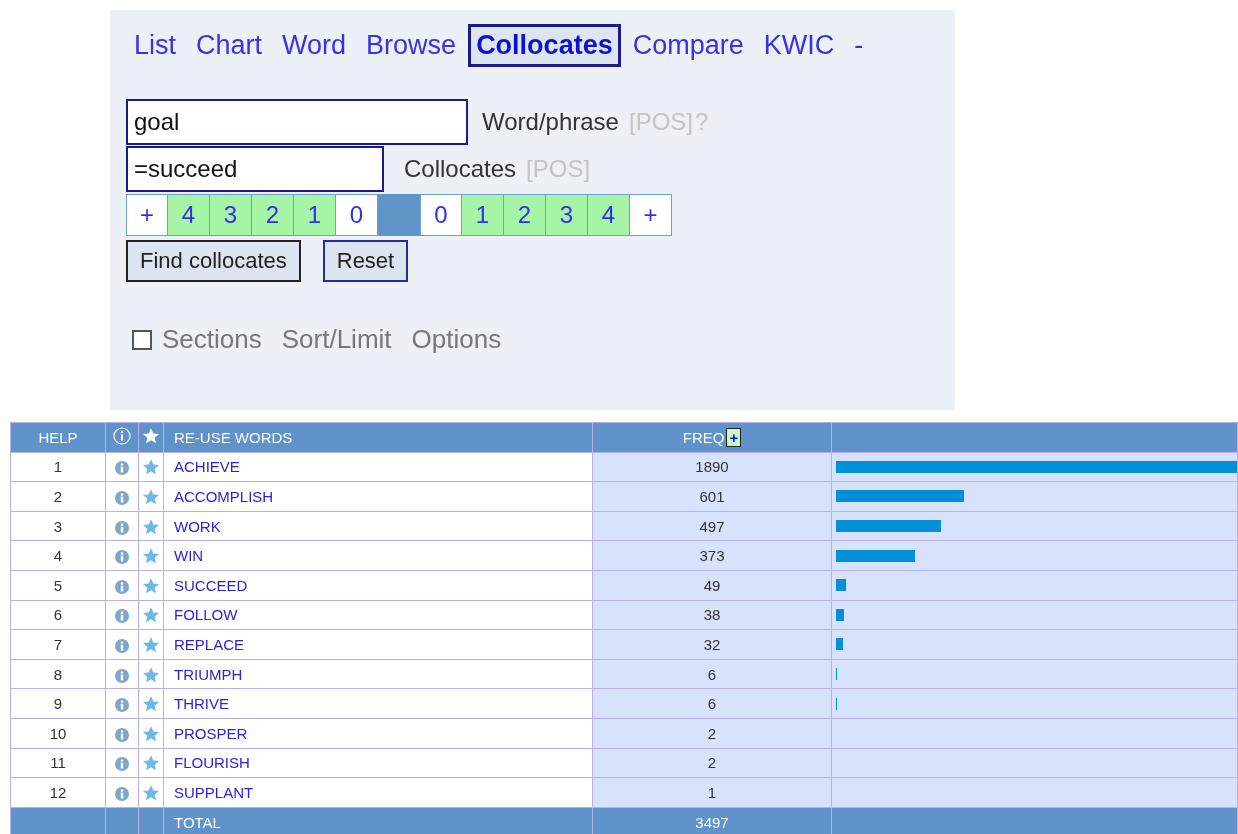  What do you see at coordinates (58, 763) in the screenshot?
I see `rank-cell: 11` at bounding box center [58, 763].